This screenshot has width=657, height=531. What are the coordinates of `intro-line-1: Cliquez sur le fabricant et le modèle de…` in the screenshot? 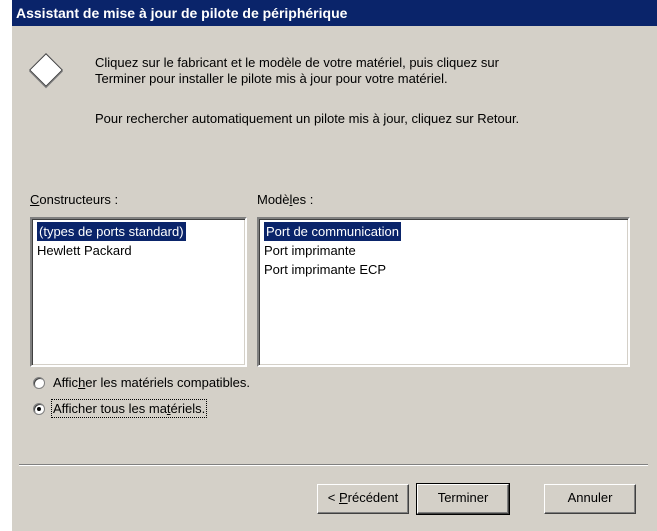 It's located at (297, 62).